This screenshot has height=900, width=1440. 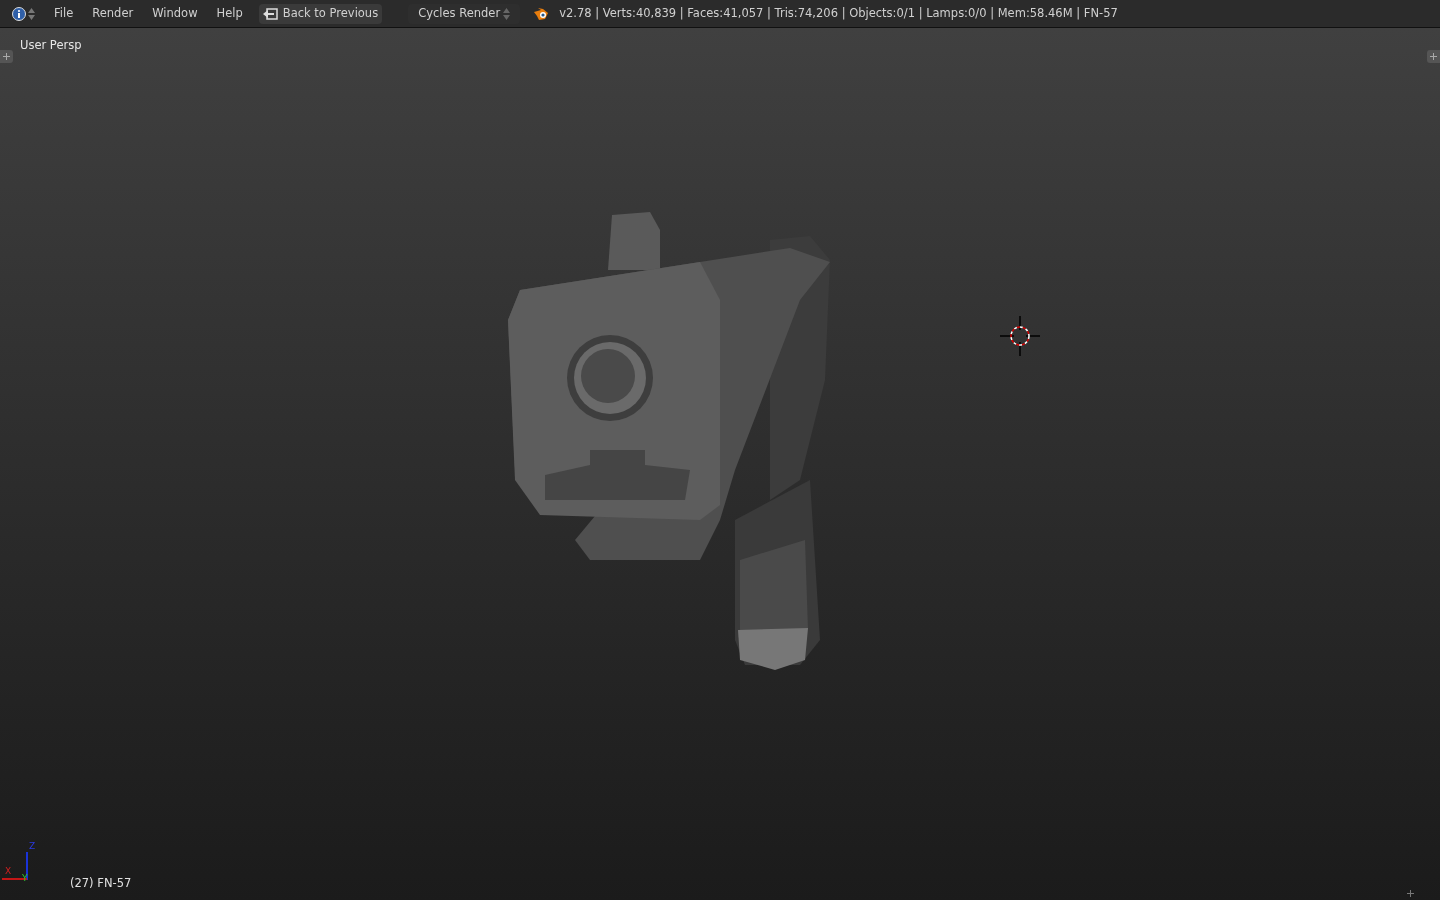 I want to click on corner-resize-icon, so click(x=1410, y=893).